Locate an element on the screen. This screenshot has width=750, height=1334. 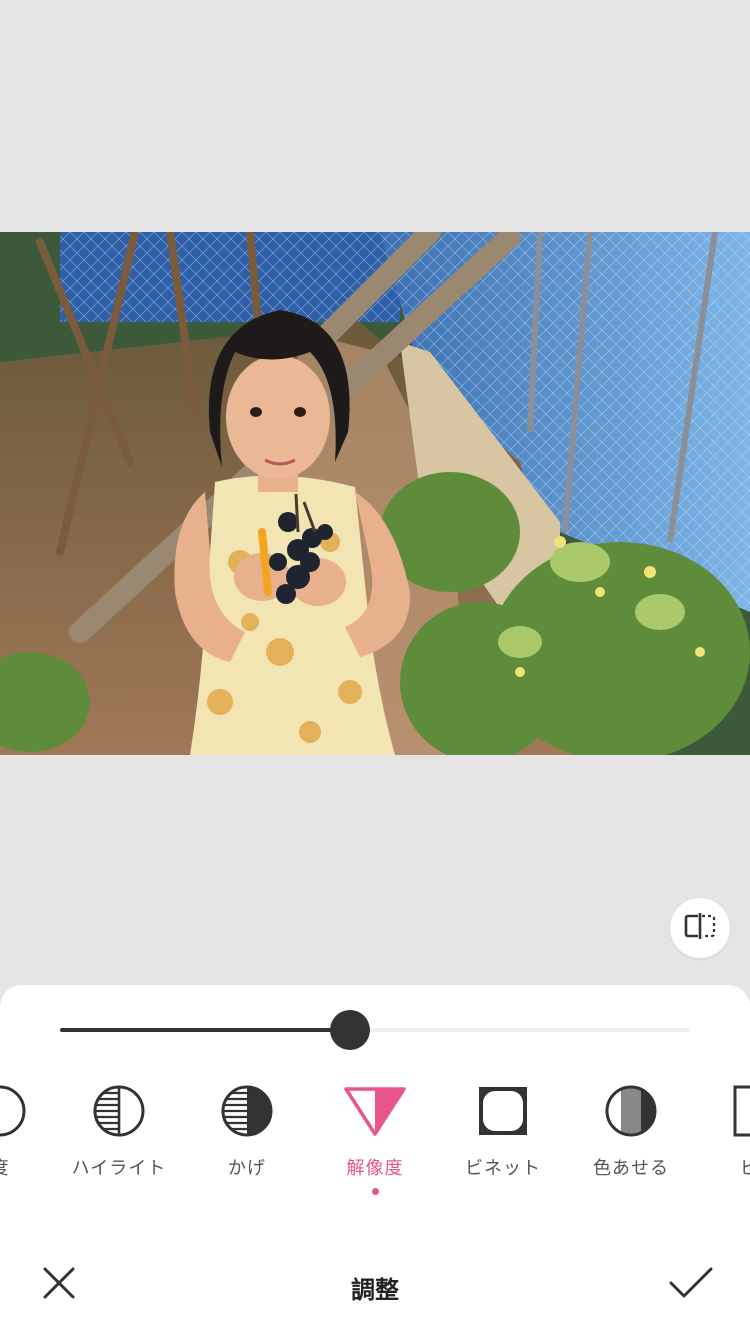
sharpness-triangle-icon is located at coordinates (375, 1113).